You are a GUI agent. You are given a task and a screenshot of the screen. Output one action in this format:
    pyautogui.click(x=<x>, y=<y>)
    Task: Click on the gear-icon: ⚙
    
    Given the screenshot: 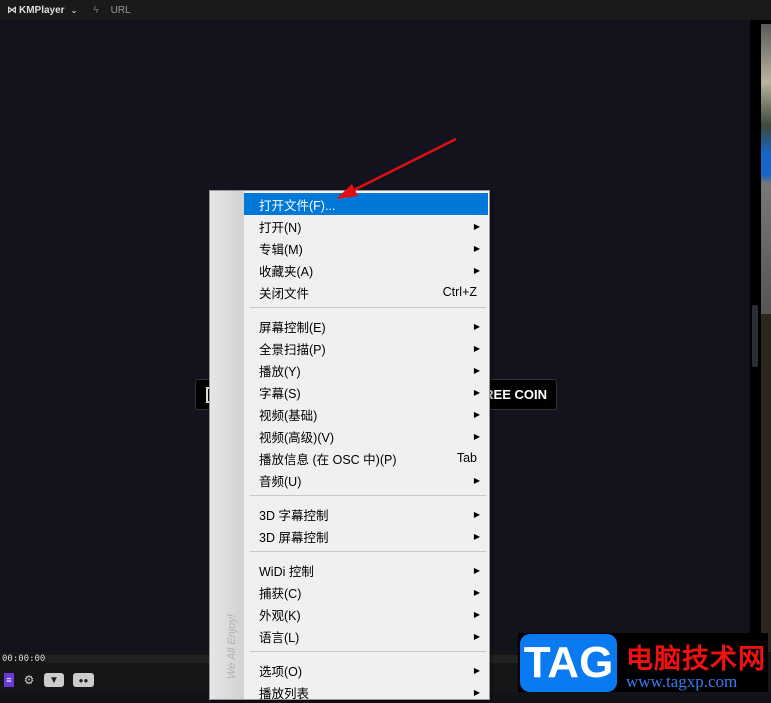 What is the action you would take?
    pyautogui.click(x=29, y=680)
    